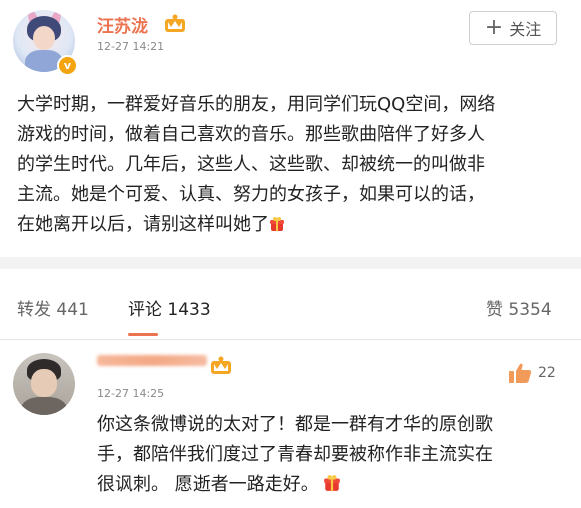  I want to click on commenter-name-redacted, so click(152, 360).